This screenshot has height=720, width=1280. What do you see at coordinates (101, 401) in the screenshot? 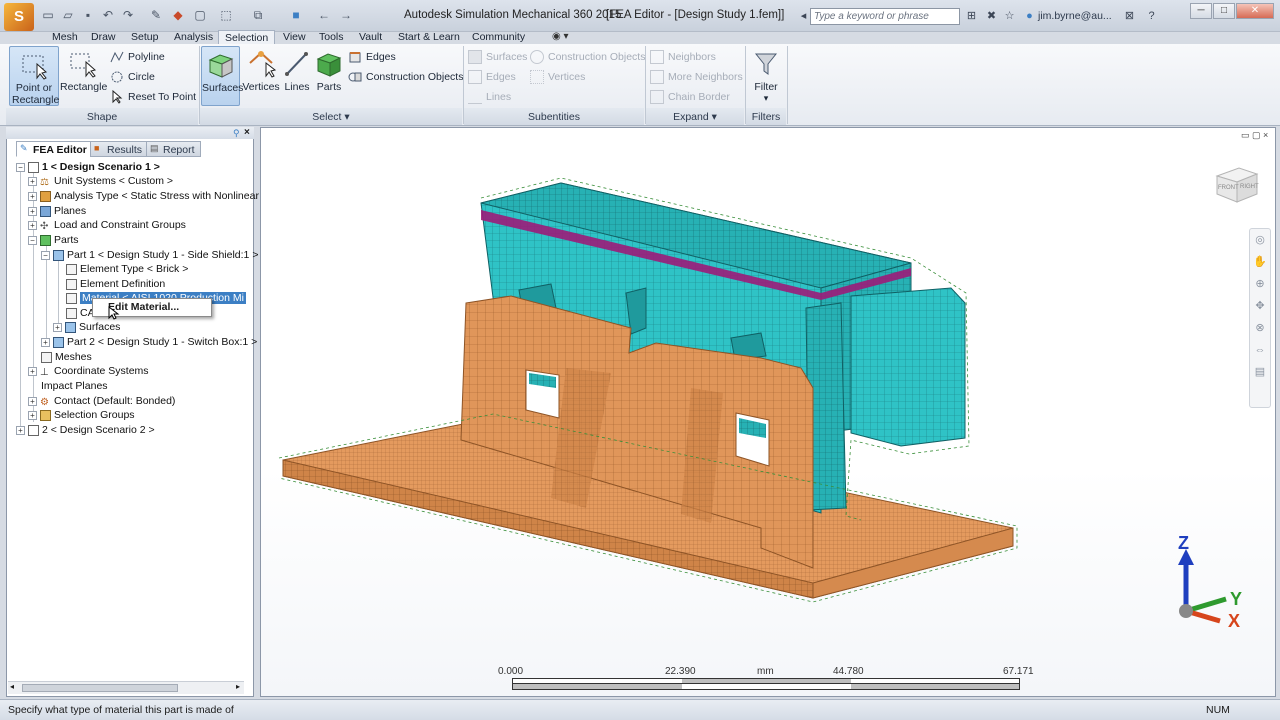
I see `tree-contact: + ⚙ Contact (Default: Bonded)` at bounding box center [101, 401].